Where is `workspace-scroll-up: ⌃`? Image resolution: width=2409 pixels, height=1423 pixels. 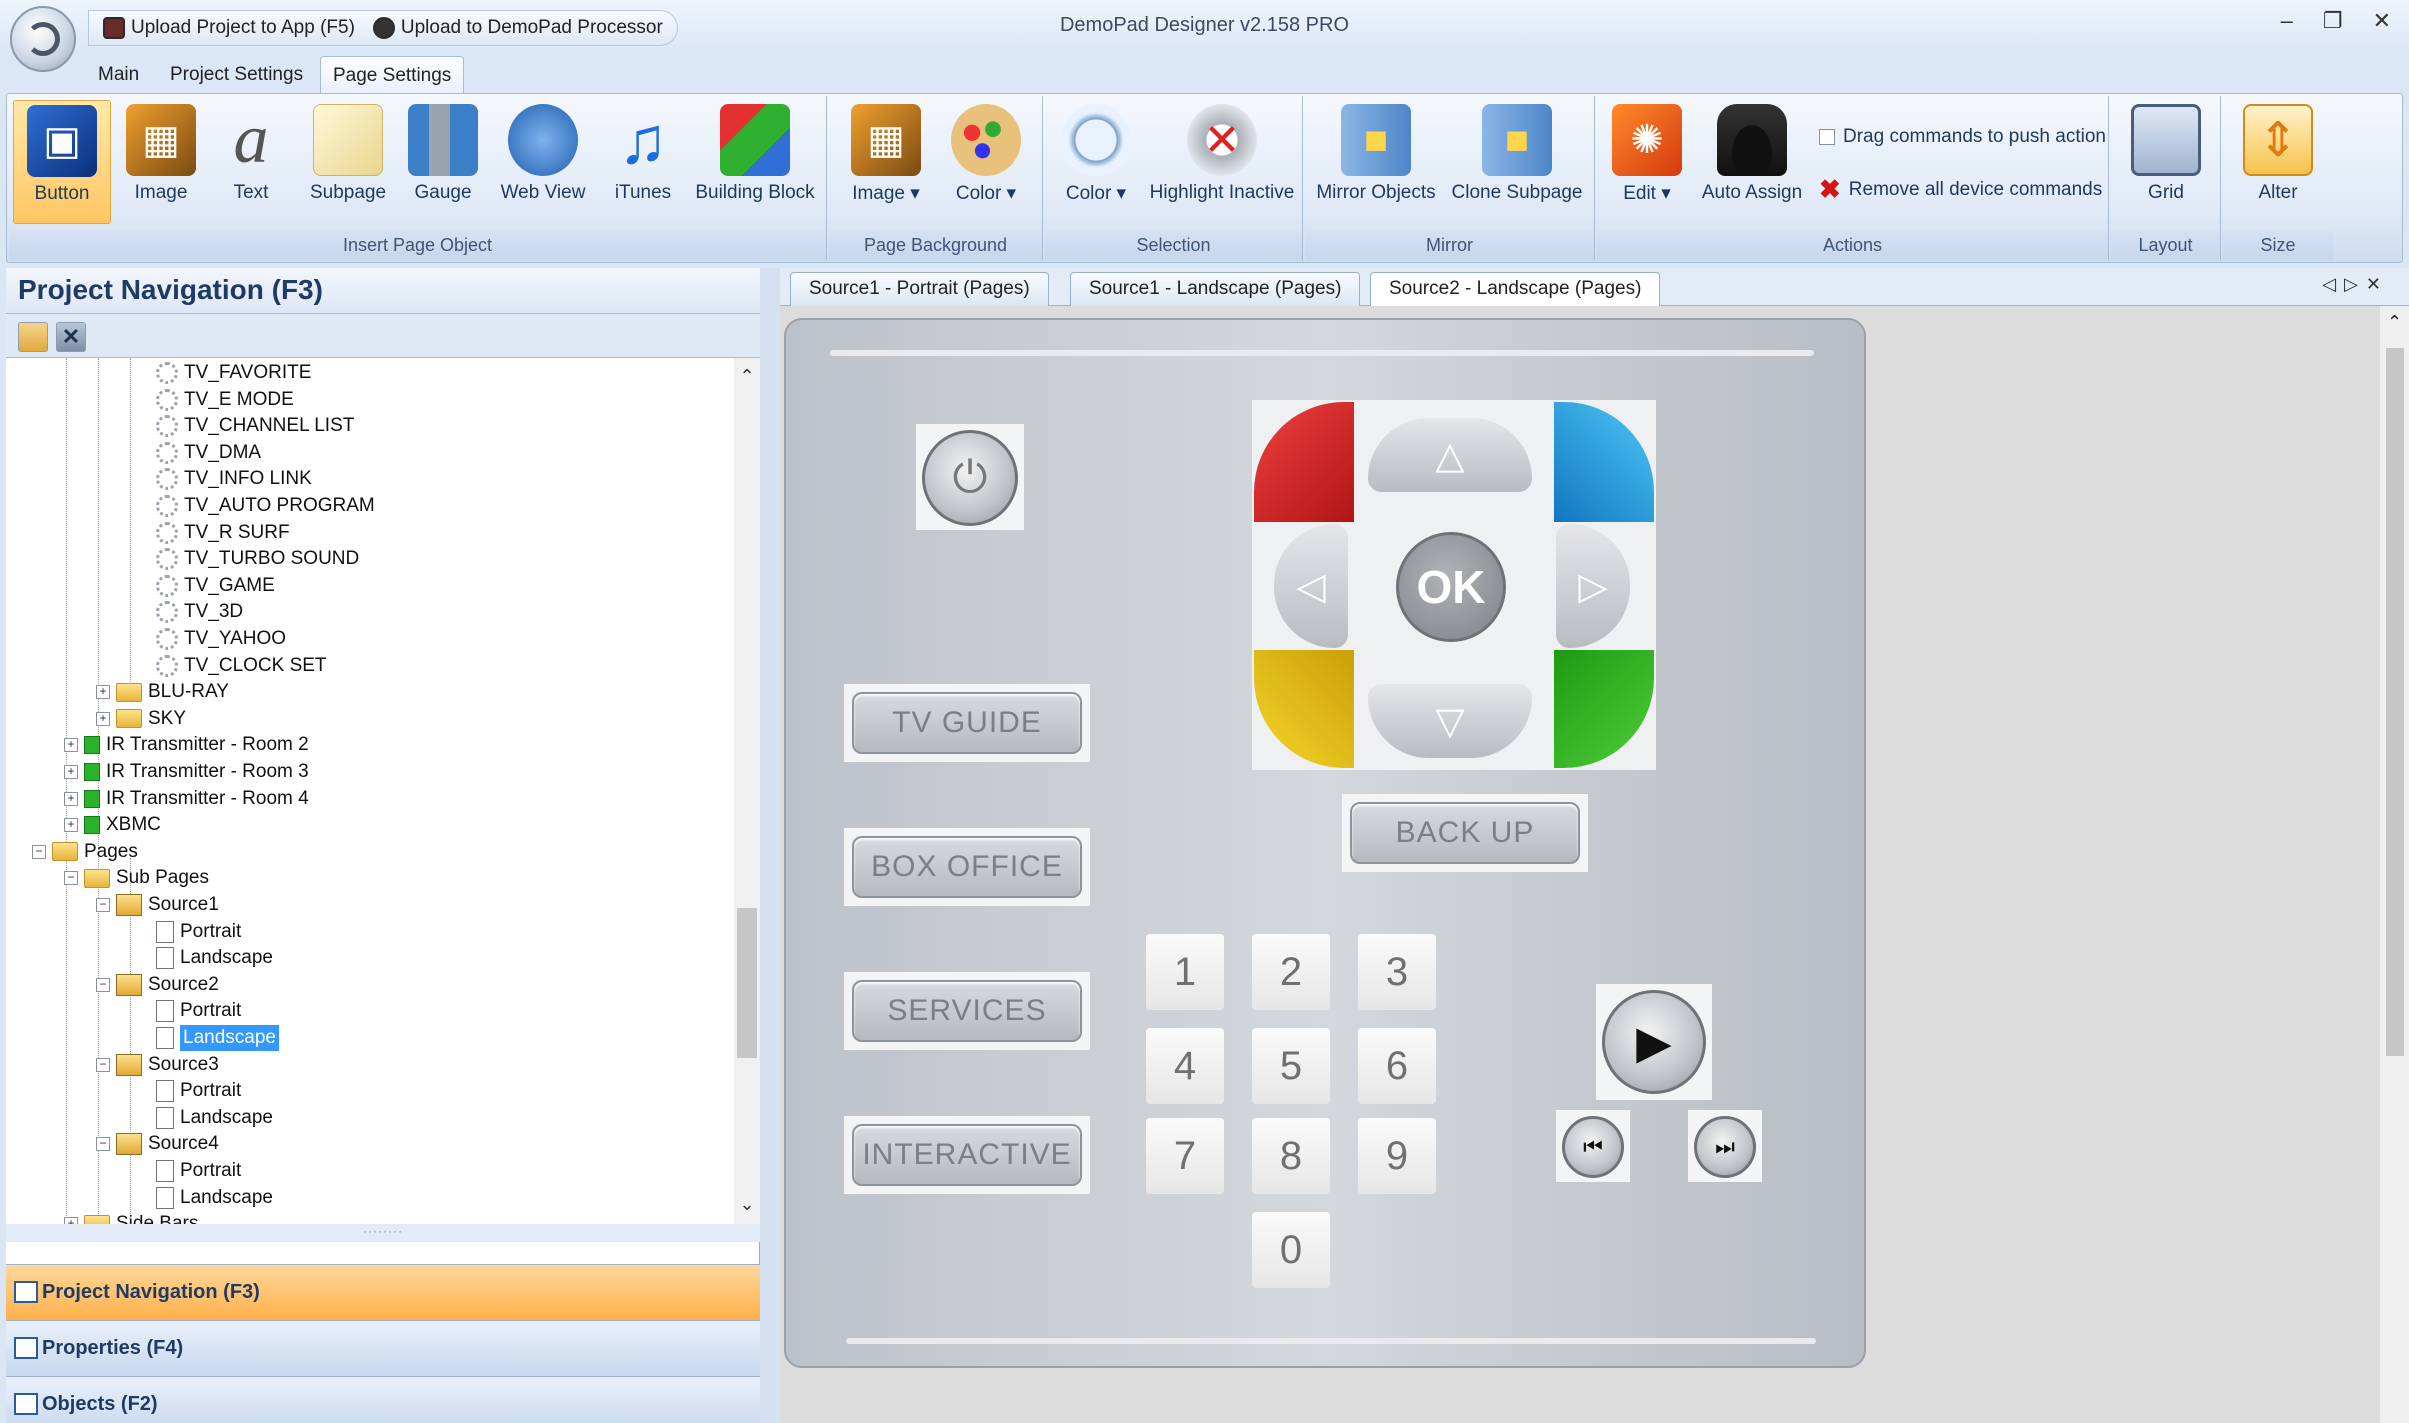 workspace-scroll-up: ⌃ is located at coordinates (2394, 322).